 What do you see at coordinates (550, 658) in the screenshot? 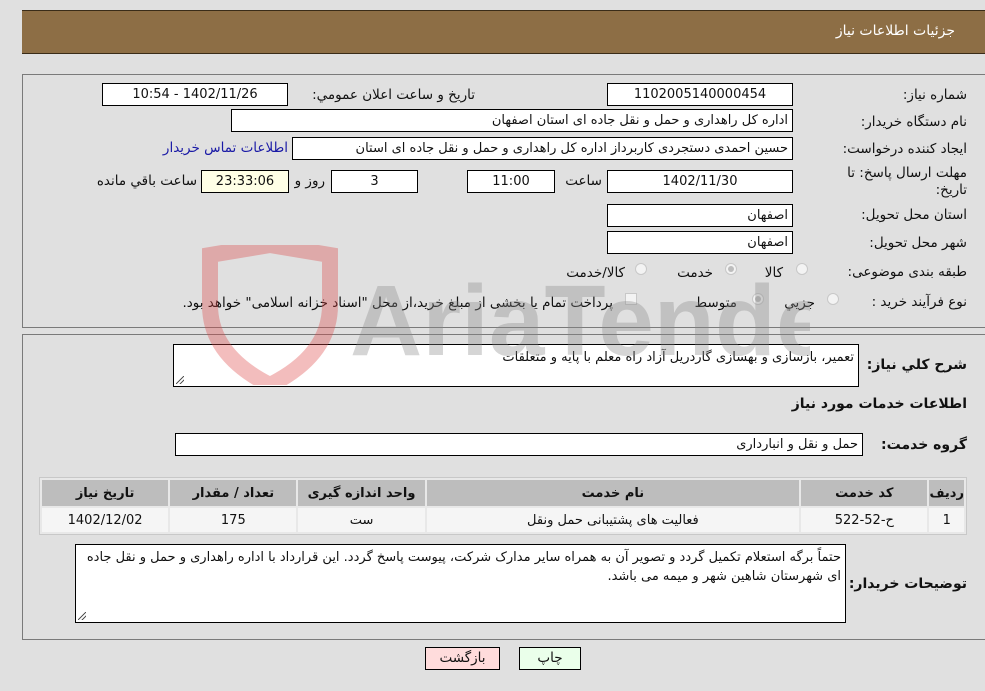
I see `print-button: چاپ` at bounding box center [550, 658].